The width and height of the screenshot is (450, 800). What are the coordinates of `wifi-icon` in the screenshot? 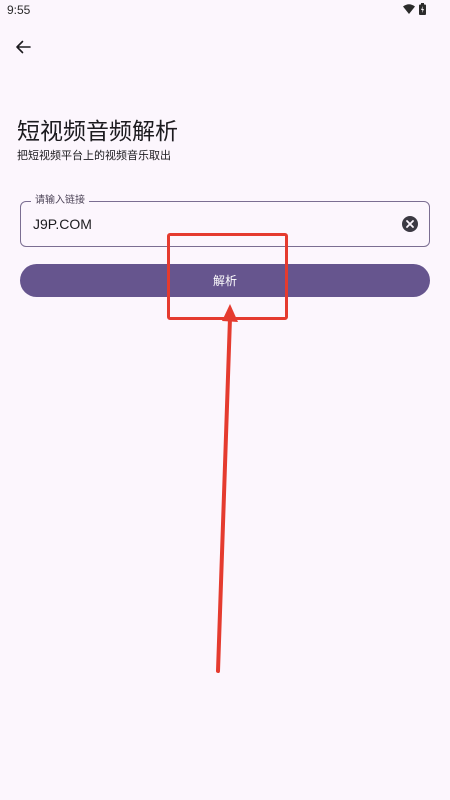 It's located at (409, 9).